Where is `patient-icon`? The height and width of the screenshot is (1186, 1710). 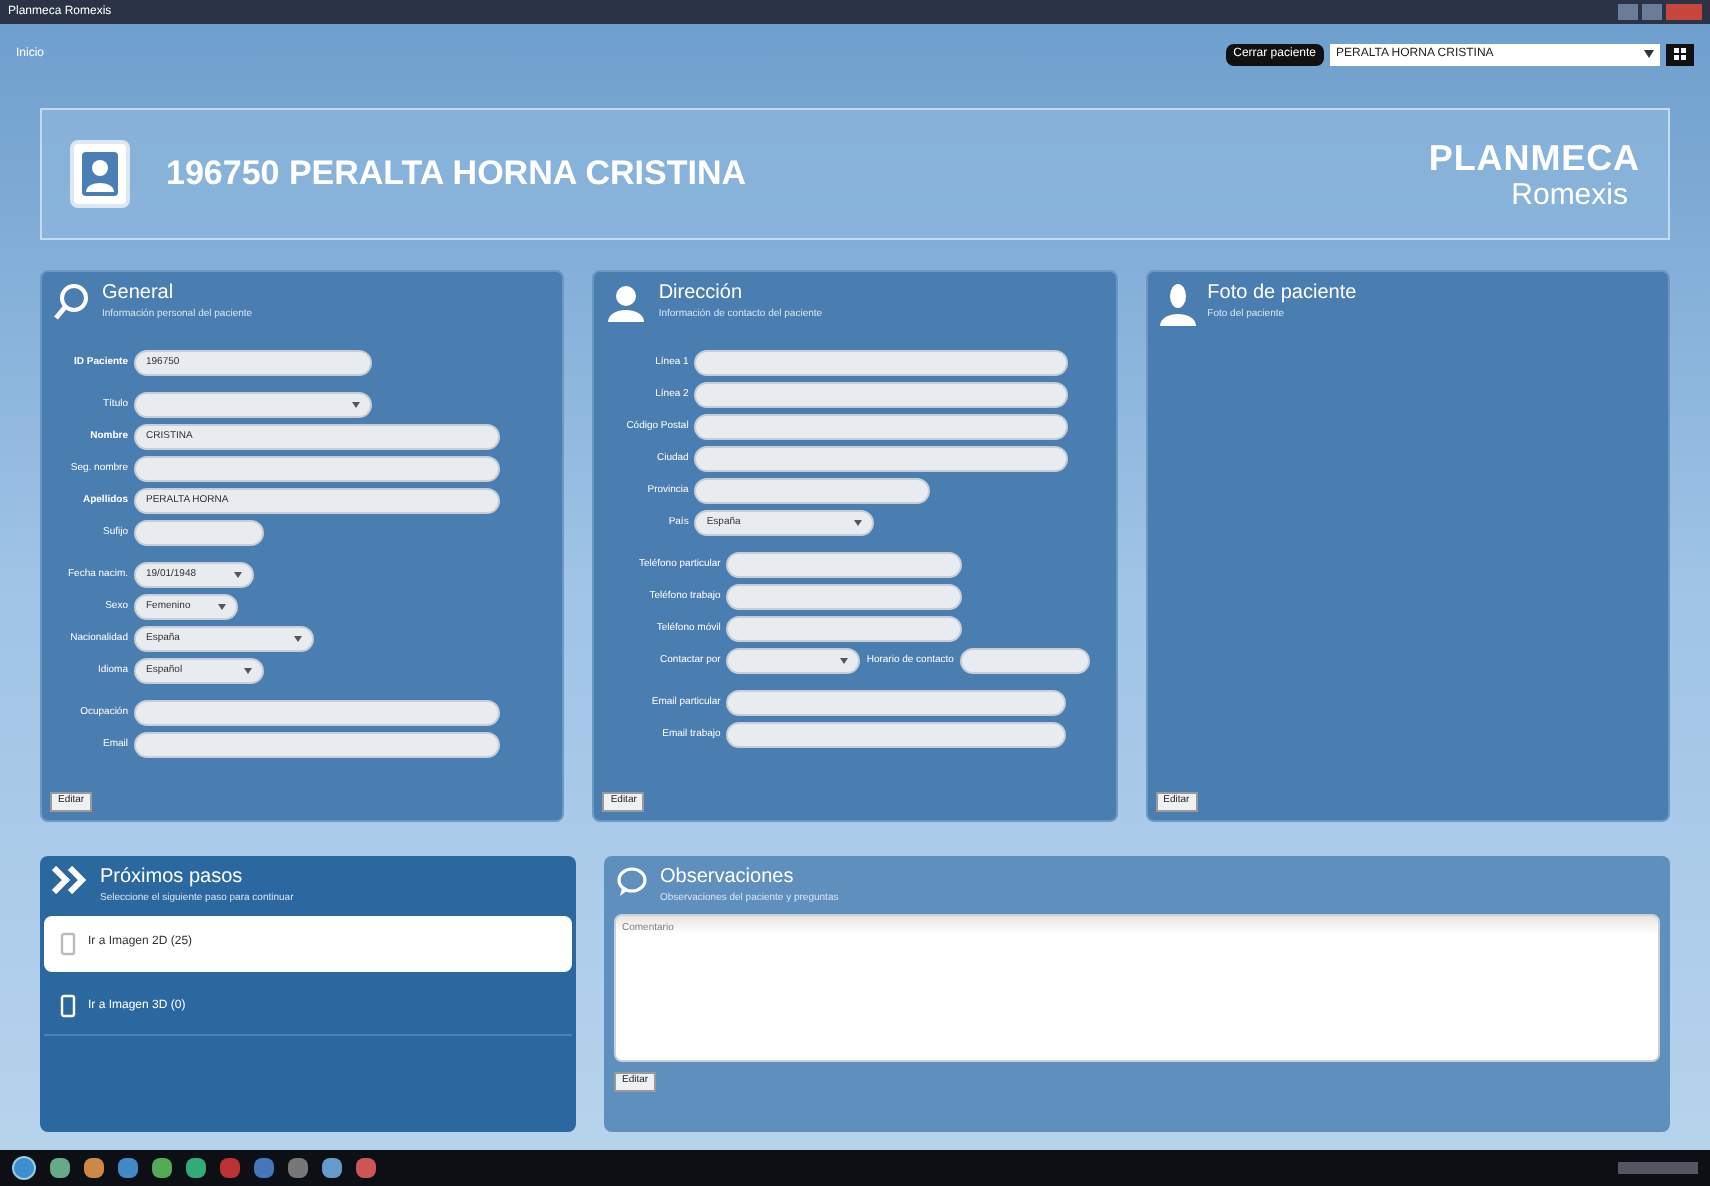
patient-icon is located at coordinates (100, 174).